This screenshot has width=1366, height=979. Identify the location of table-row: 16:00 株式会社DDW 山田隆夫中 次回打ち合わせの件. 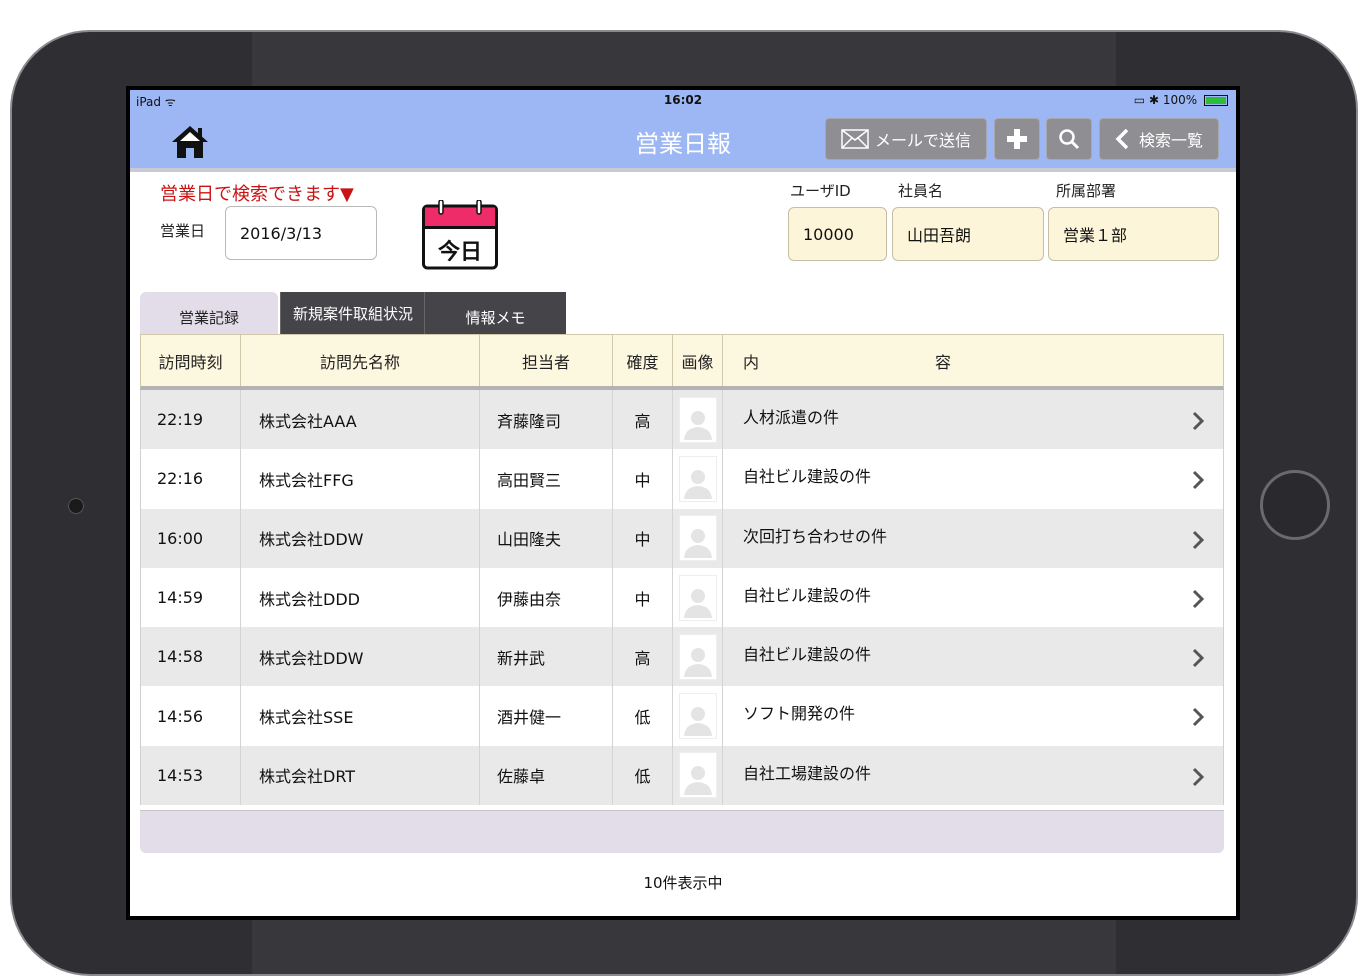
(682, 538).